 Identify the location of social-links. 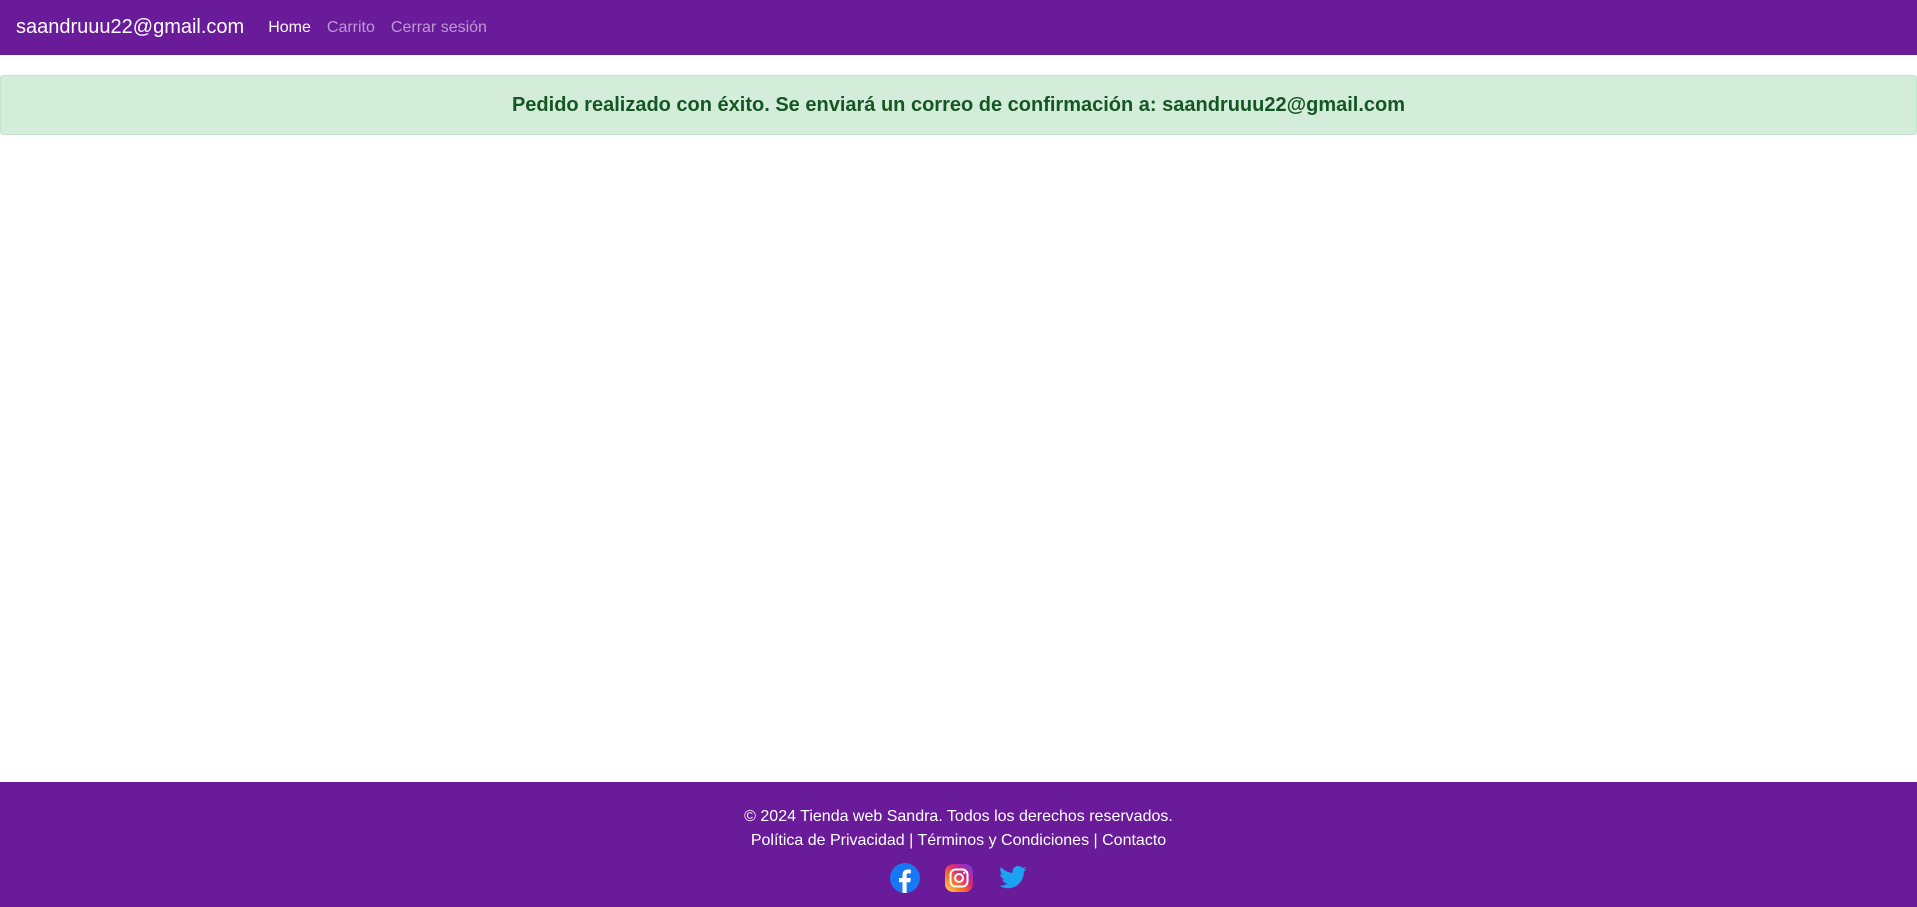
(958, 878).